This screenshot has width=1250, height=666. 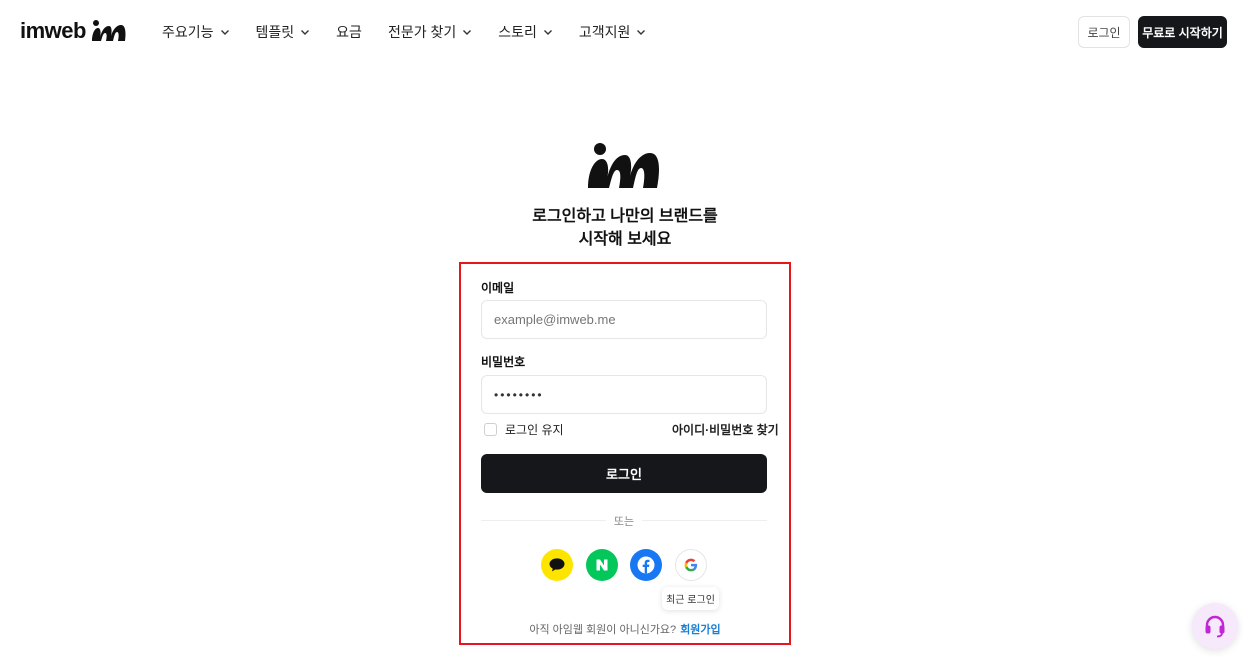 What do you see at coordinates (517, 32) in the screenshot?
I see `nav-item-label: 스토리` at bounding box center [517, 32].